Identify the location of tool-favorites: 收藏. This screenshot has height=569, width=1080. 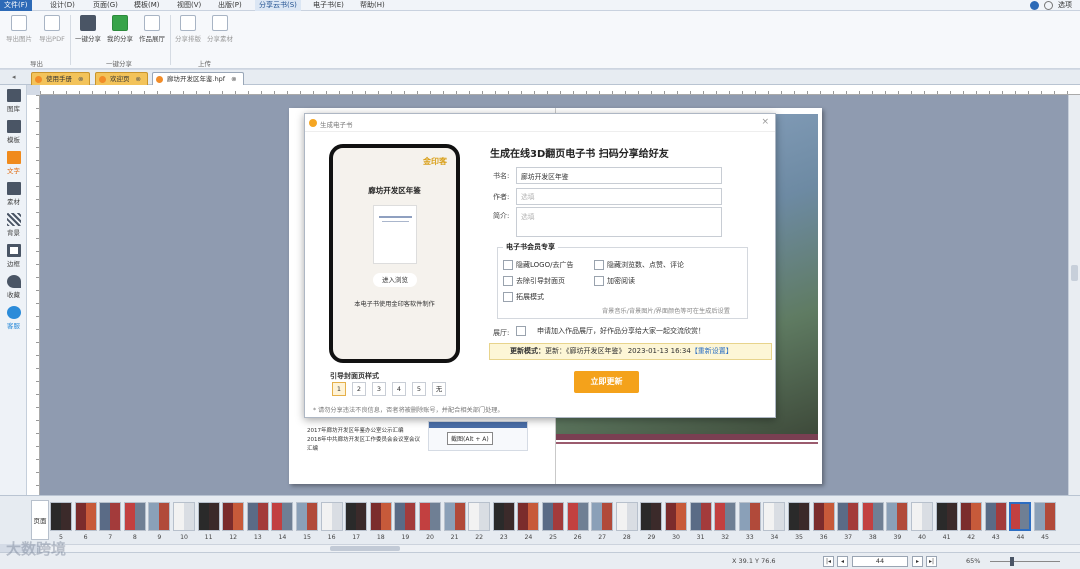
(13, 287).